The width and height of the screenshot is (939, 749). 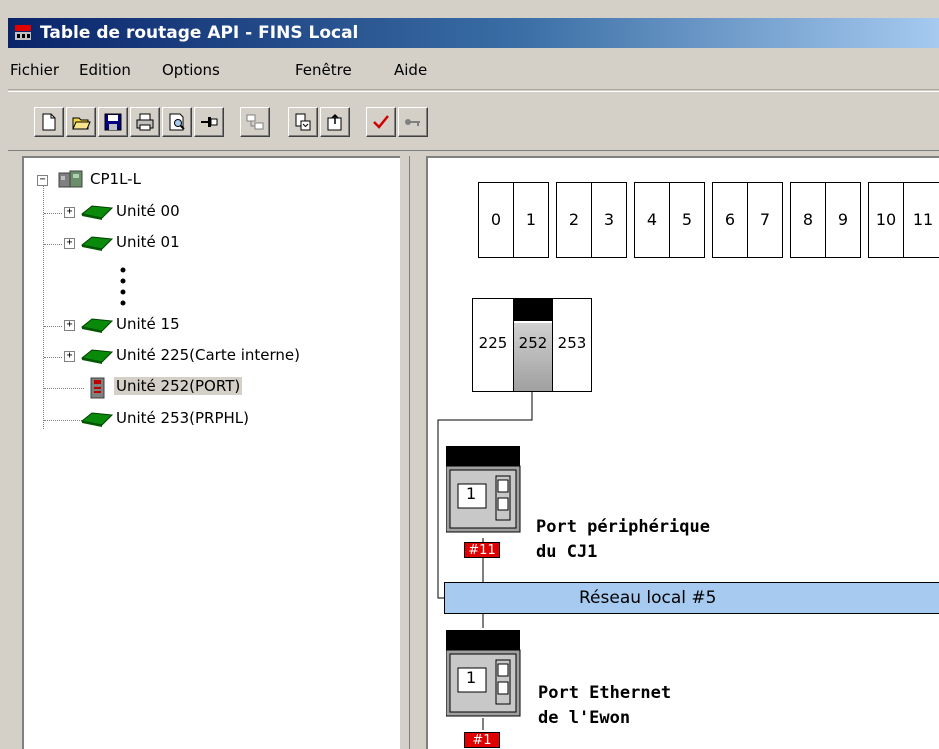 I want to click on upload-button, so click(x=303, y=122).